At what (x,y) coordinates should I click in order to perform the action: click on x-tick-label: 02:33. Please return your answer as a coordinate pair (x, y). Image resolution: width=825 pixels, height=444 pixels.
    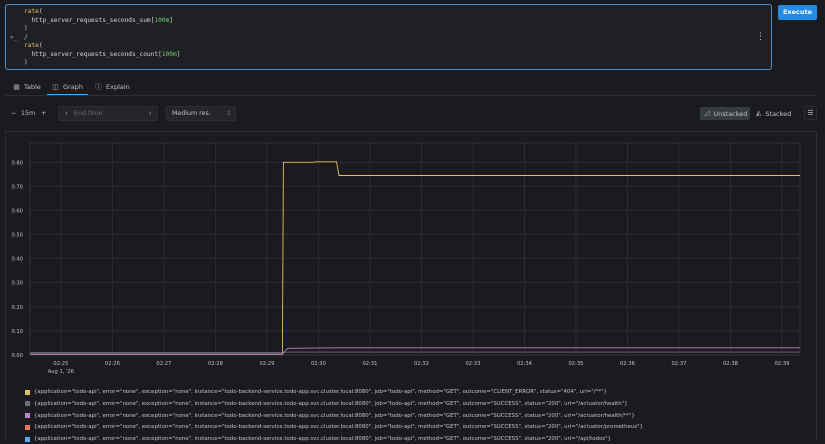
    Looking at the image, I should click on (472, 364).